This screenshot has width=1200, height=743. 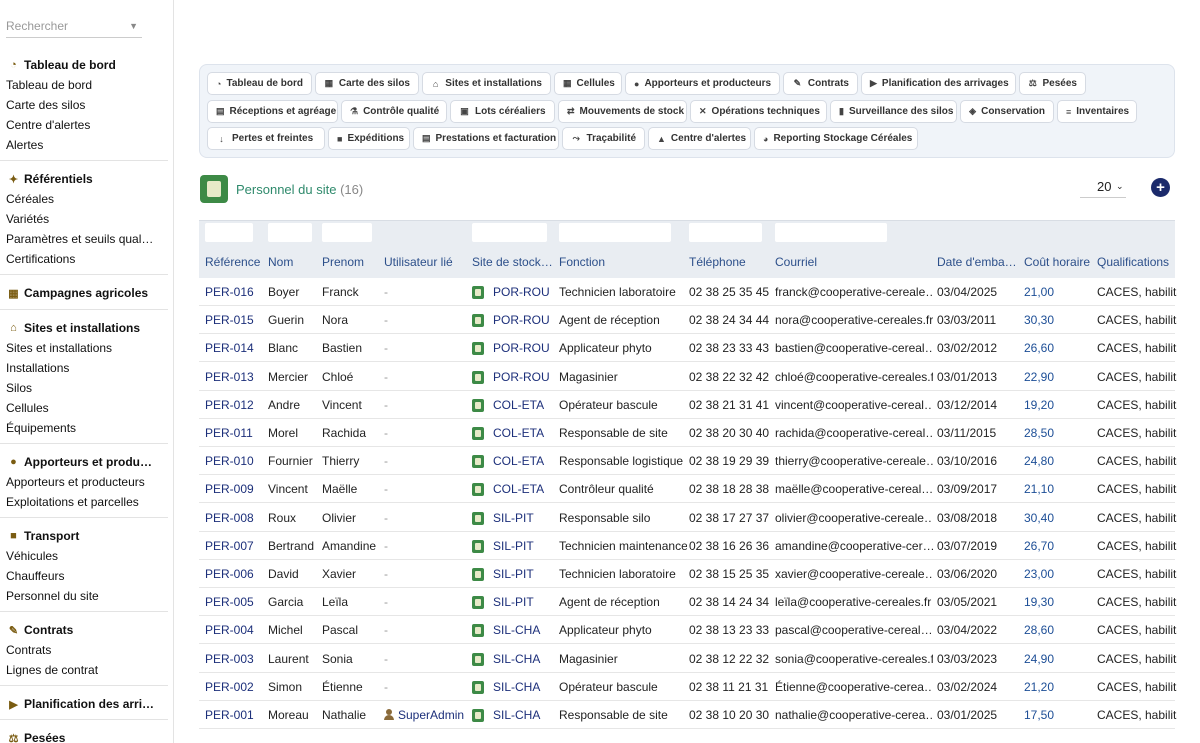 I want to click on sidebar-item: Céréales, so click(x=86, y=199).